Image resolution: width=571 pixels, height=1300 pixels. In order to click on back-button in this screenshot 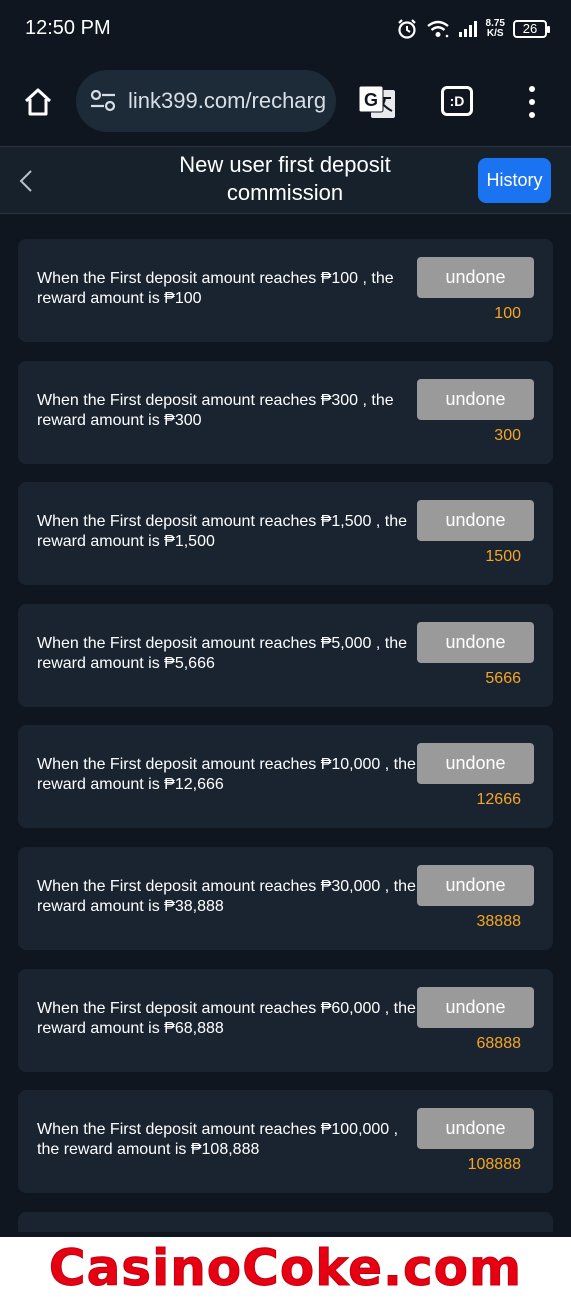, I will do `click(26, 181)`.